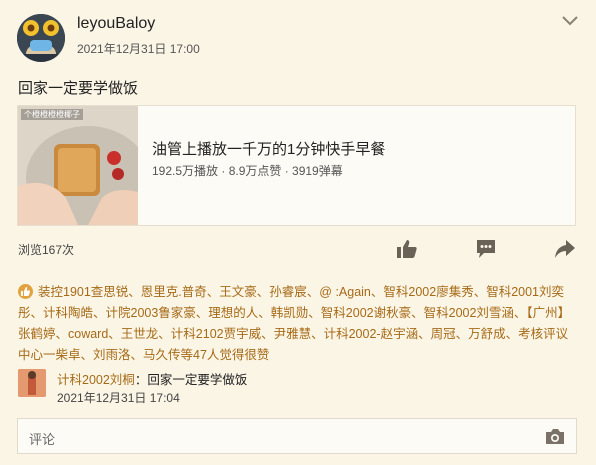 The image size is (596, 465). I want to click on thumbnail-image, so click(78, 165).